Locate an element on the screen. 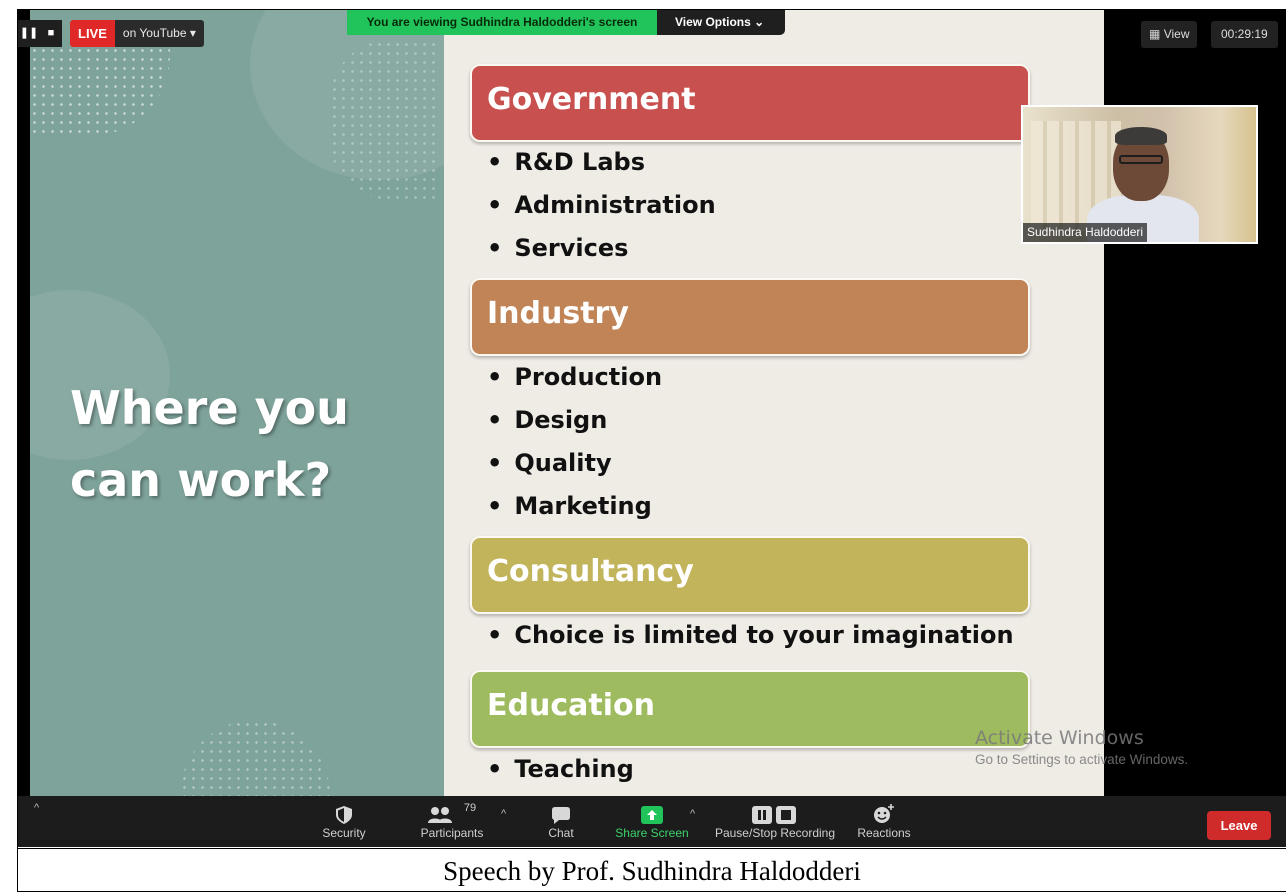 The height and width of the screenshot is (892, 1286). person-hair is located at coordinates (1141, 136).